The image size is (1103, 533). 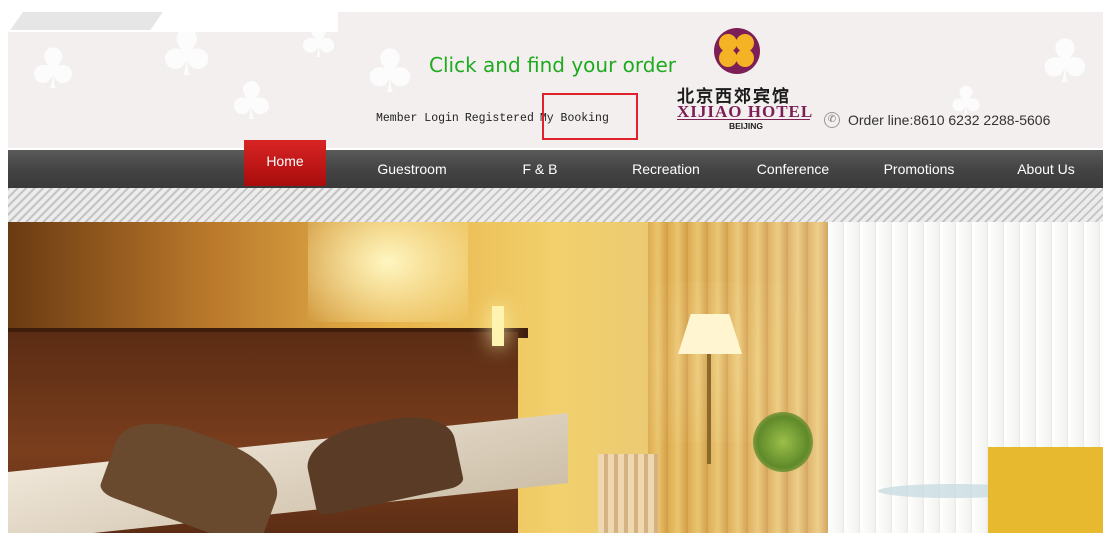 What do you see at coordinates (793, 169) in the screenshot?
I see `nav-item-conference: Conference` at bounding box center [793, 169].